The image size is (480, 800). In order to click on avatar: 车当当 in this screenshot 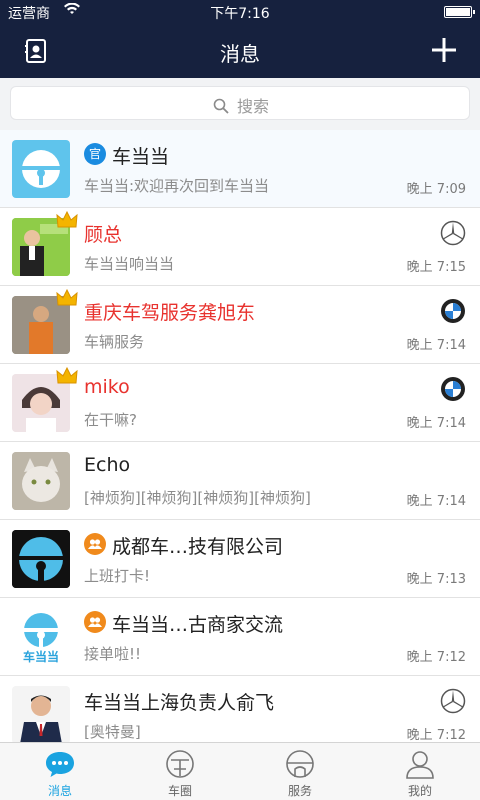, I will do `click(41, 637)`.